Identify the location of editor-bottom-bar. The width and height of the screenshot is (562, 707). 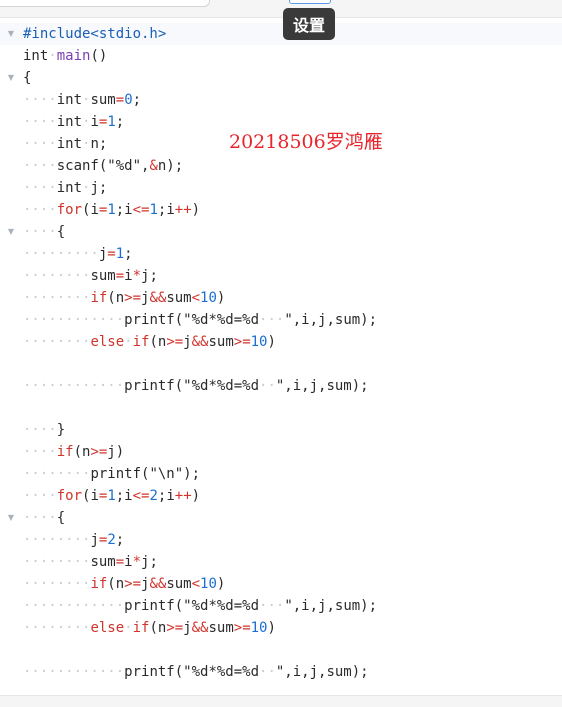
(281, 701).